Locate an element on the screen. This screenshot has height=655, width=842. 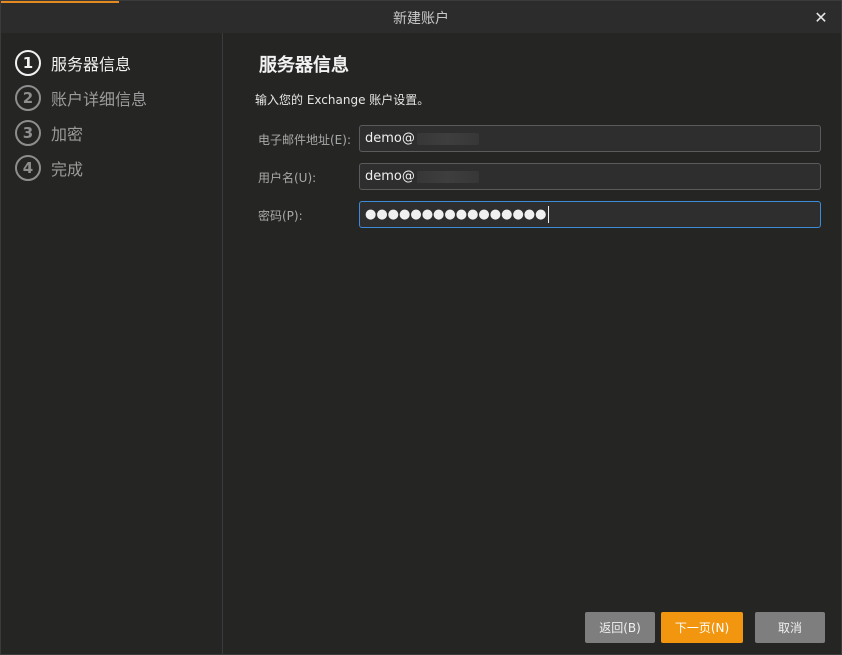
step-server-info: 1 服务器信息 is located at coordinates (73, 63).